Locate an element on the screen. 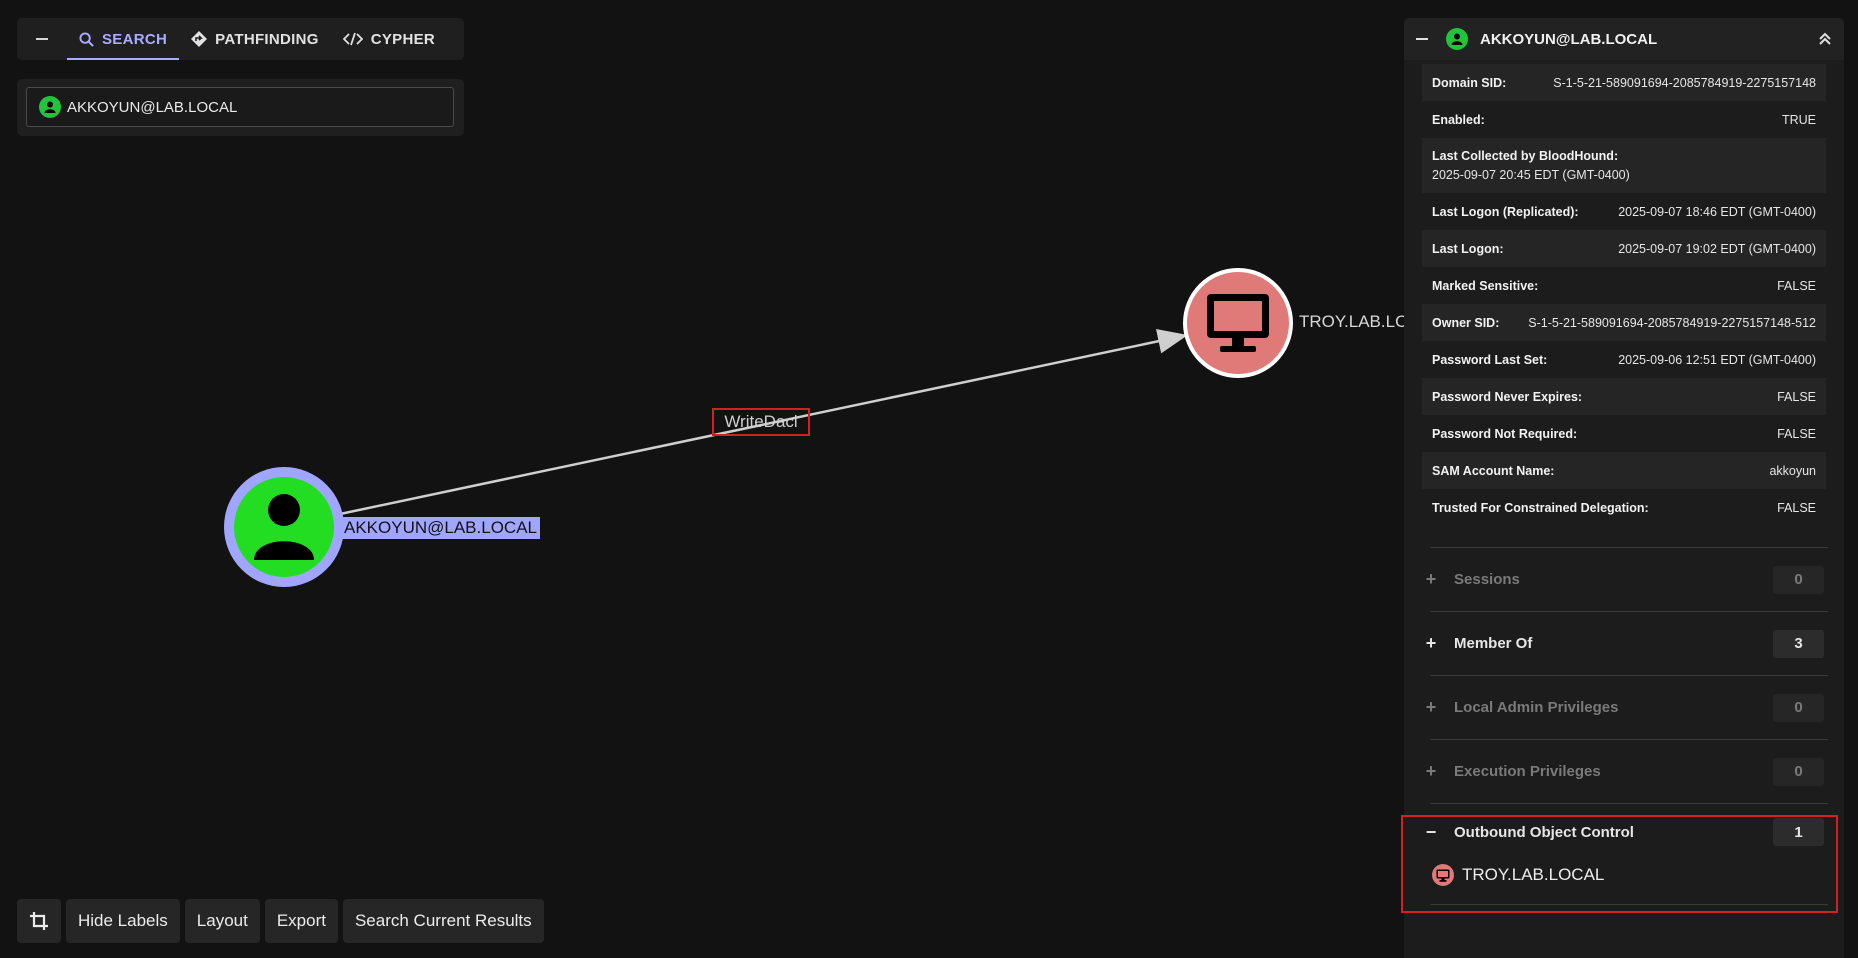 The width and height of the screenshot is (1858, 958). section-local-admin-privileges: + Local Admin Privileges 0 is located at coordinates (1624, 707).